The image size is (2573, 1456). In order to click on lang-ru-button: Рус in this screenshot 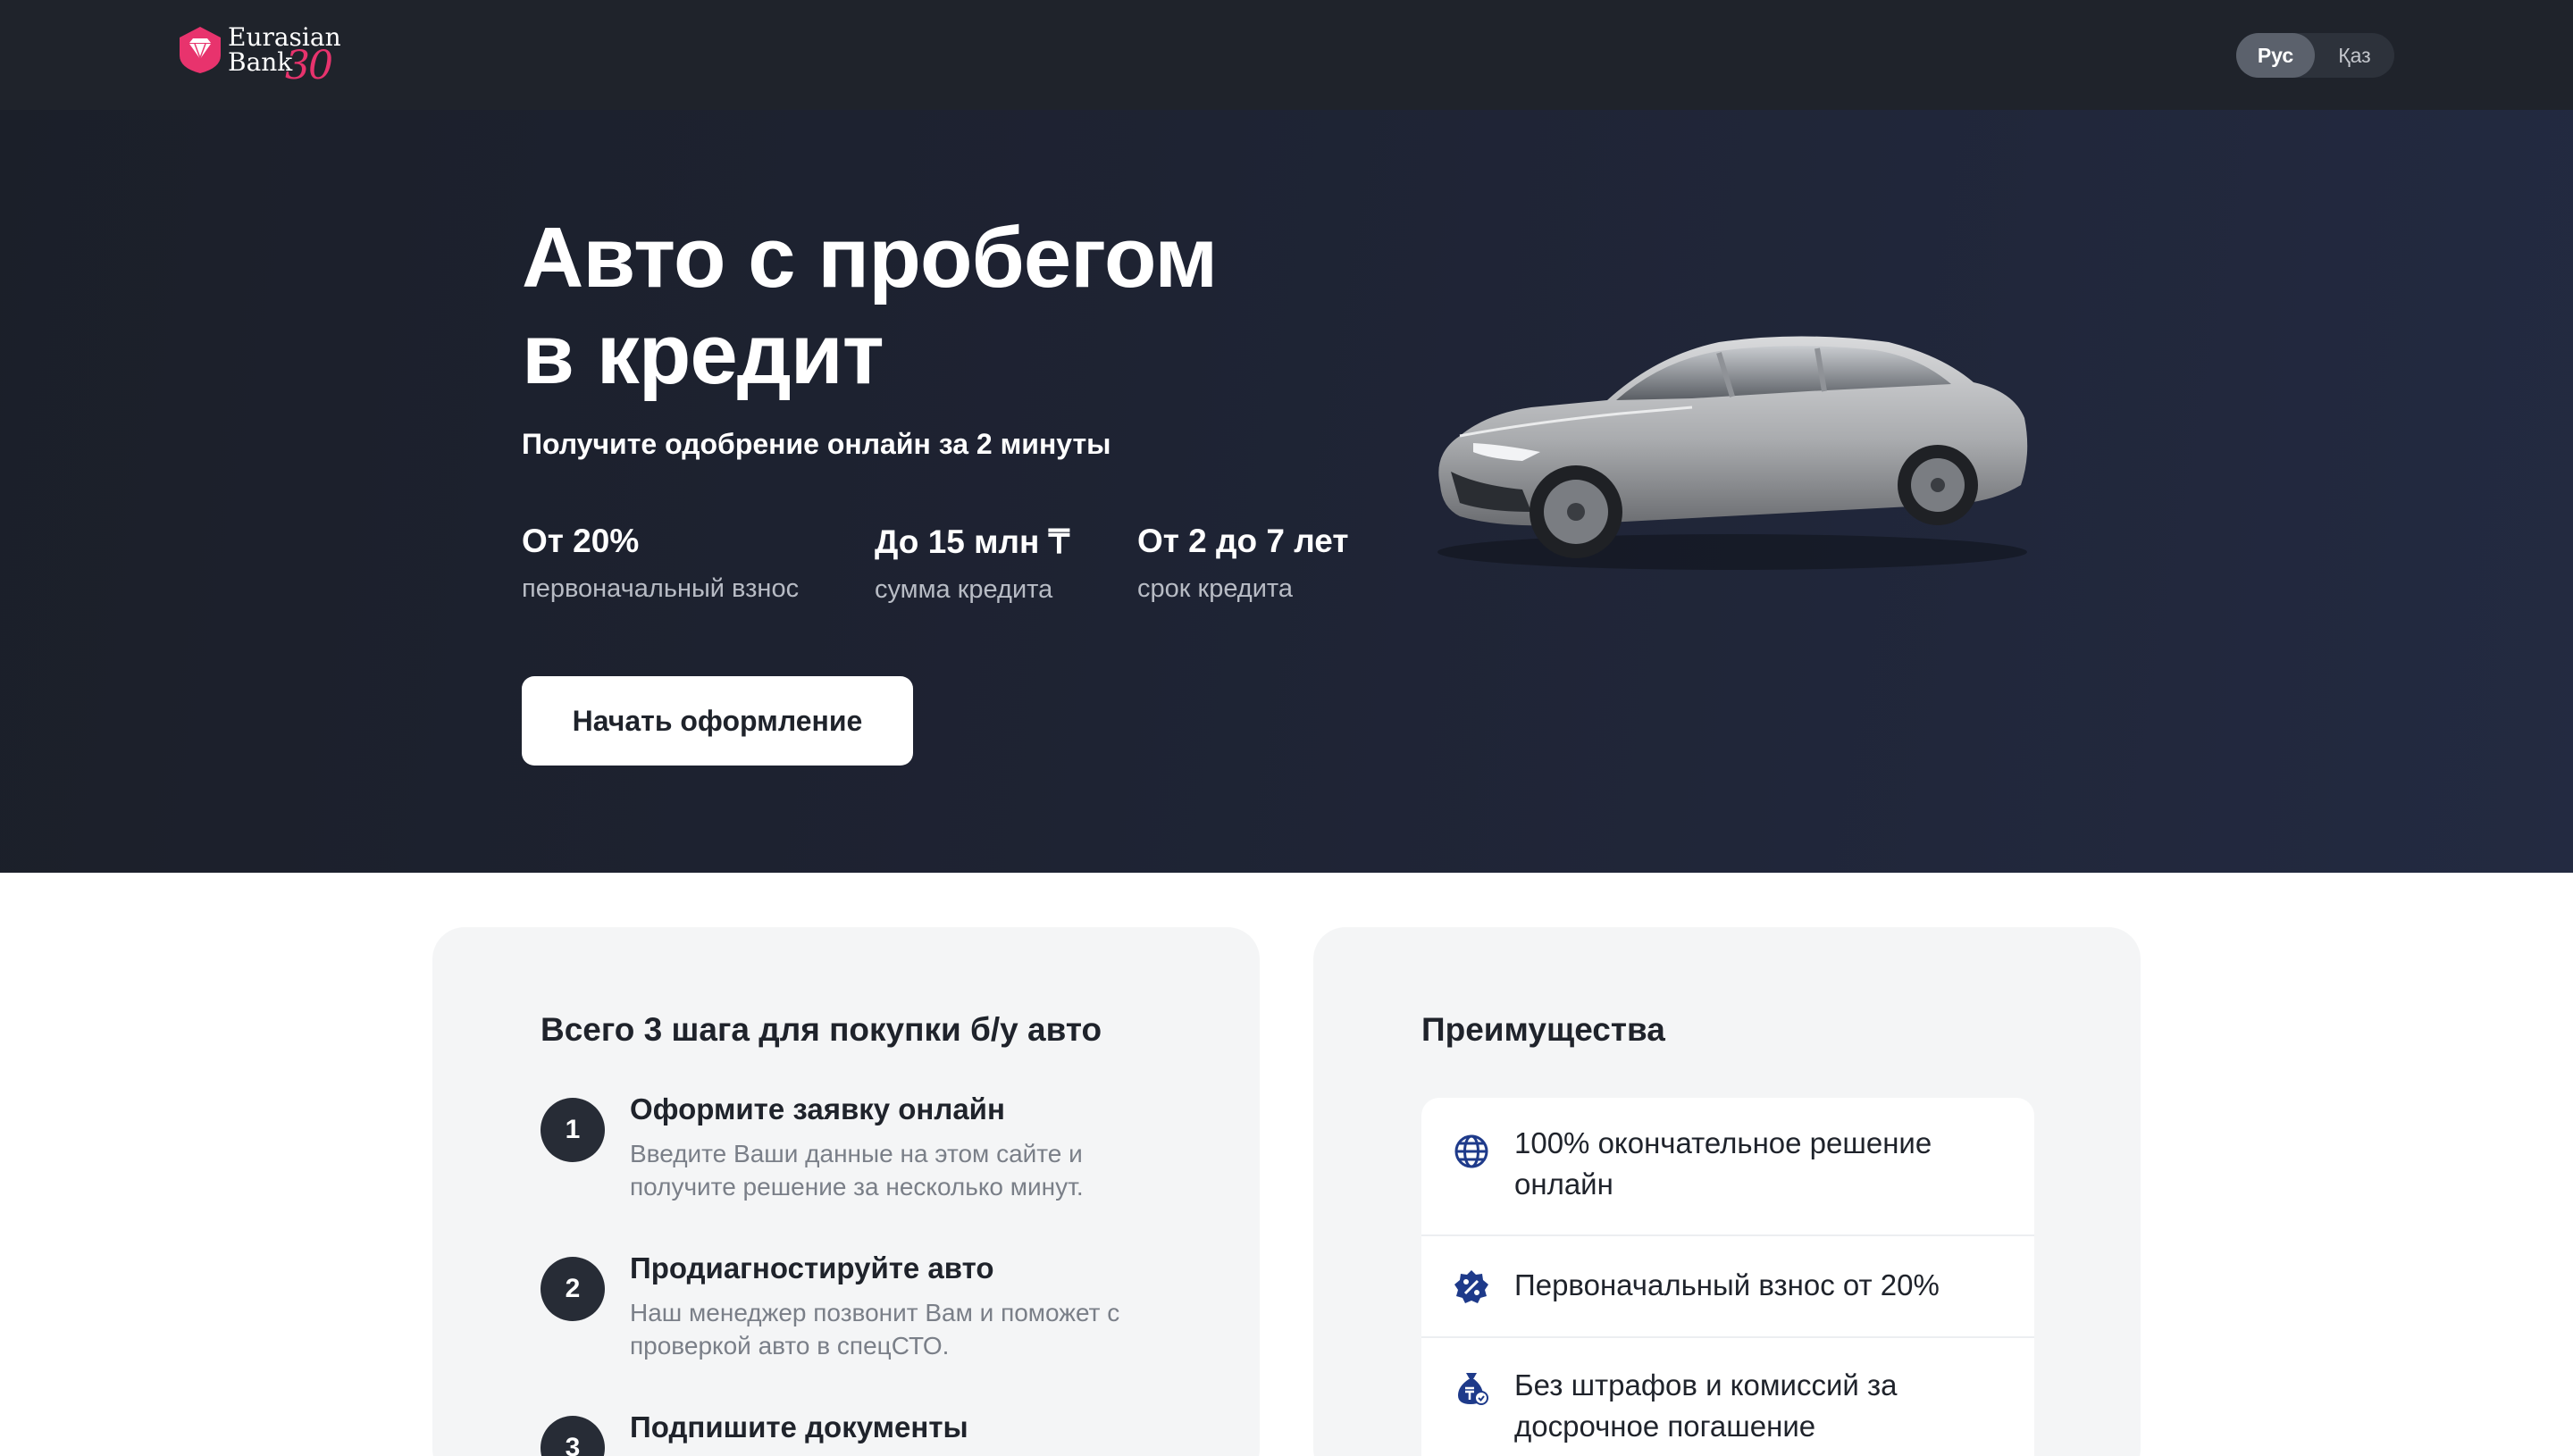, I will do `click(2275, 55)`.